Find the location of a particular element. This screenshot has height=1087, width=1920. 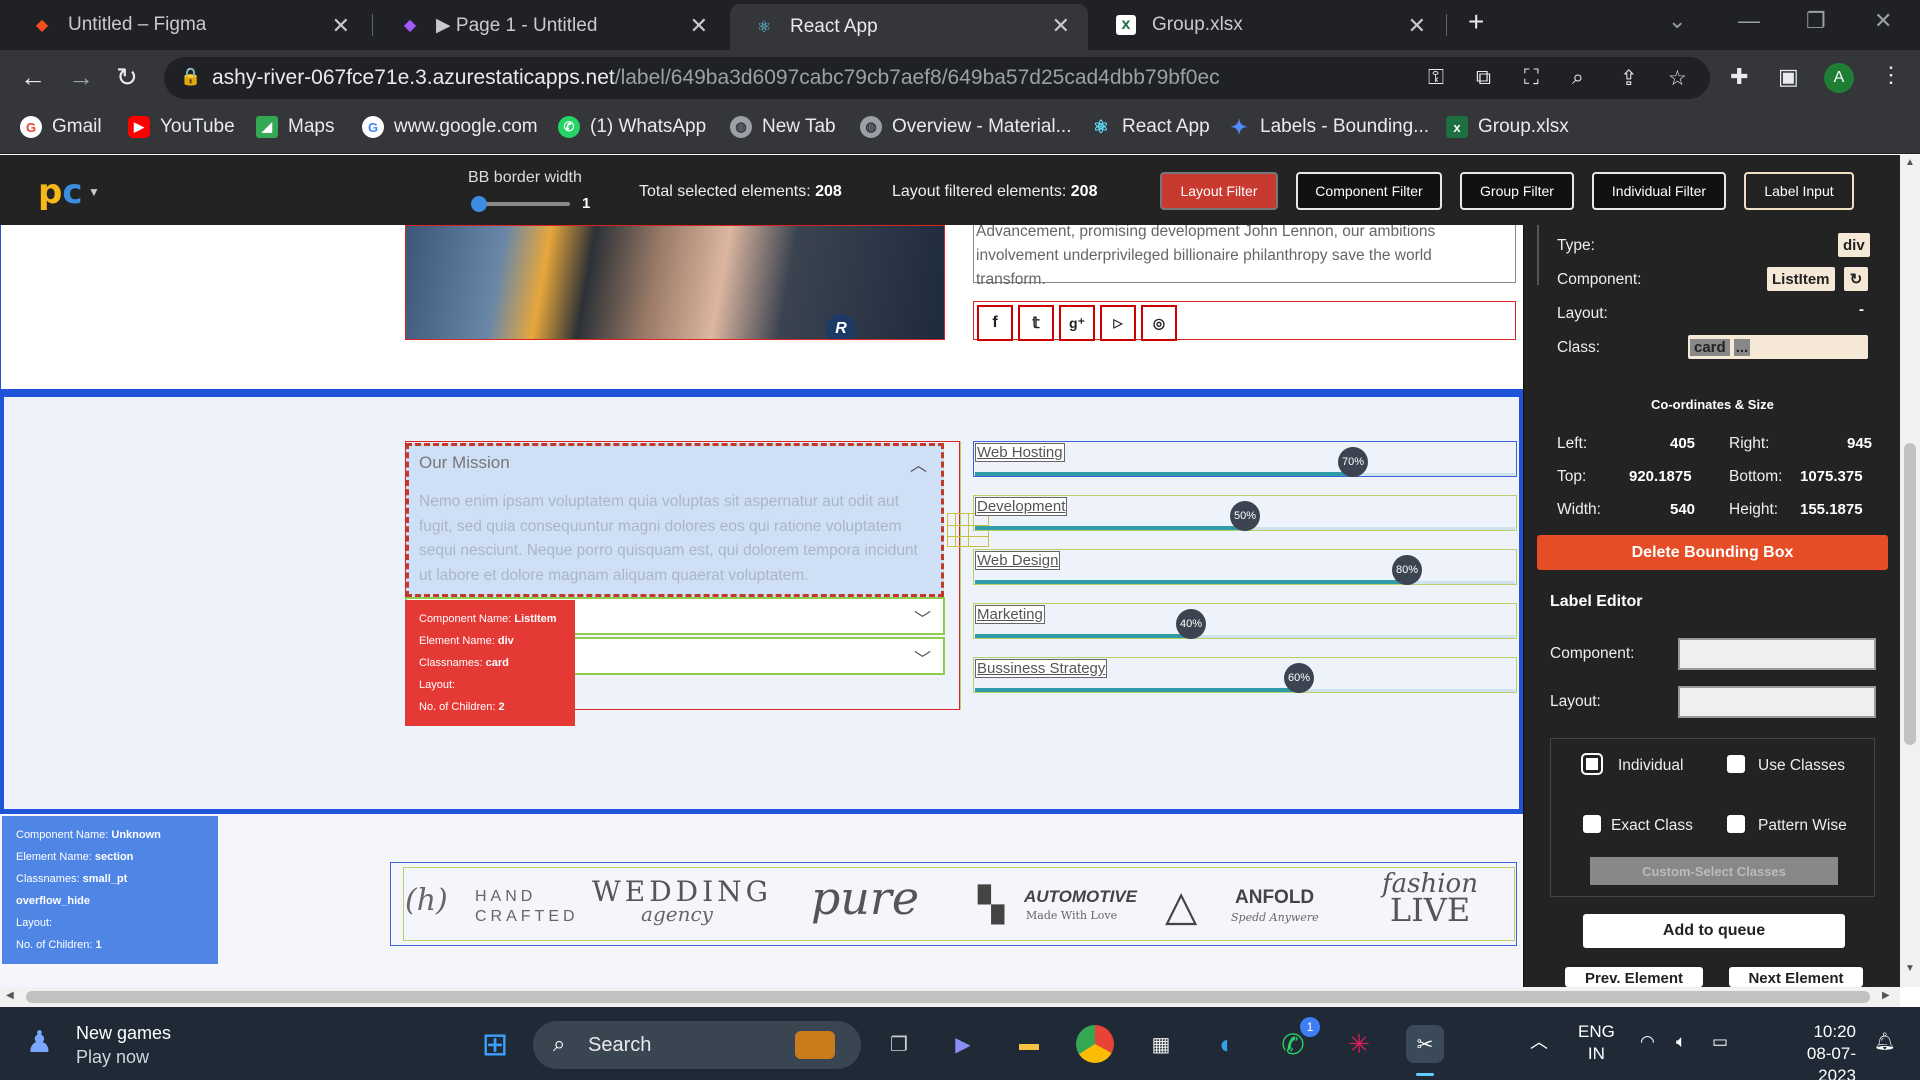

star-icon: ☆ is located at coordinates (1677, 78).